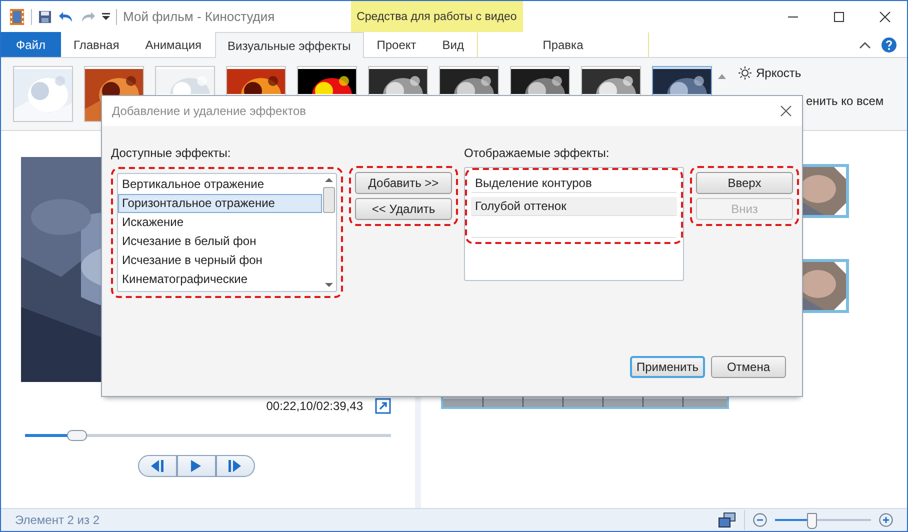 The image size is (908, 532). What do you see at coordinates (57, 520) in the screenshot?
I see `status-text: Элемент 2 из 2` at bounding box center [57, 520].